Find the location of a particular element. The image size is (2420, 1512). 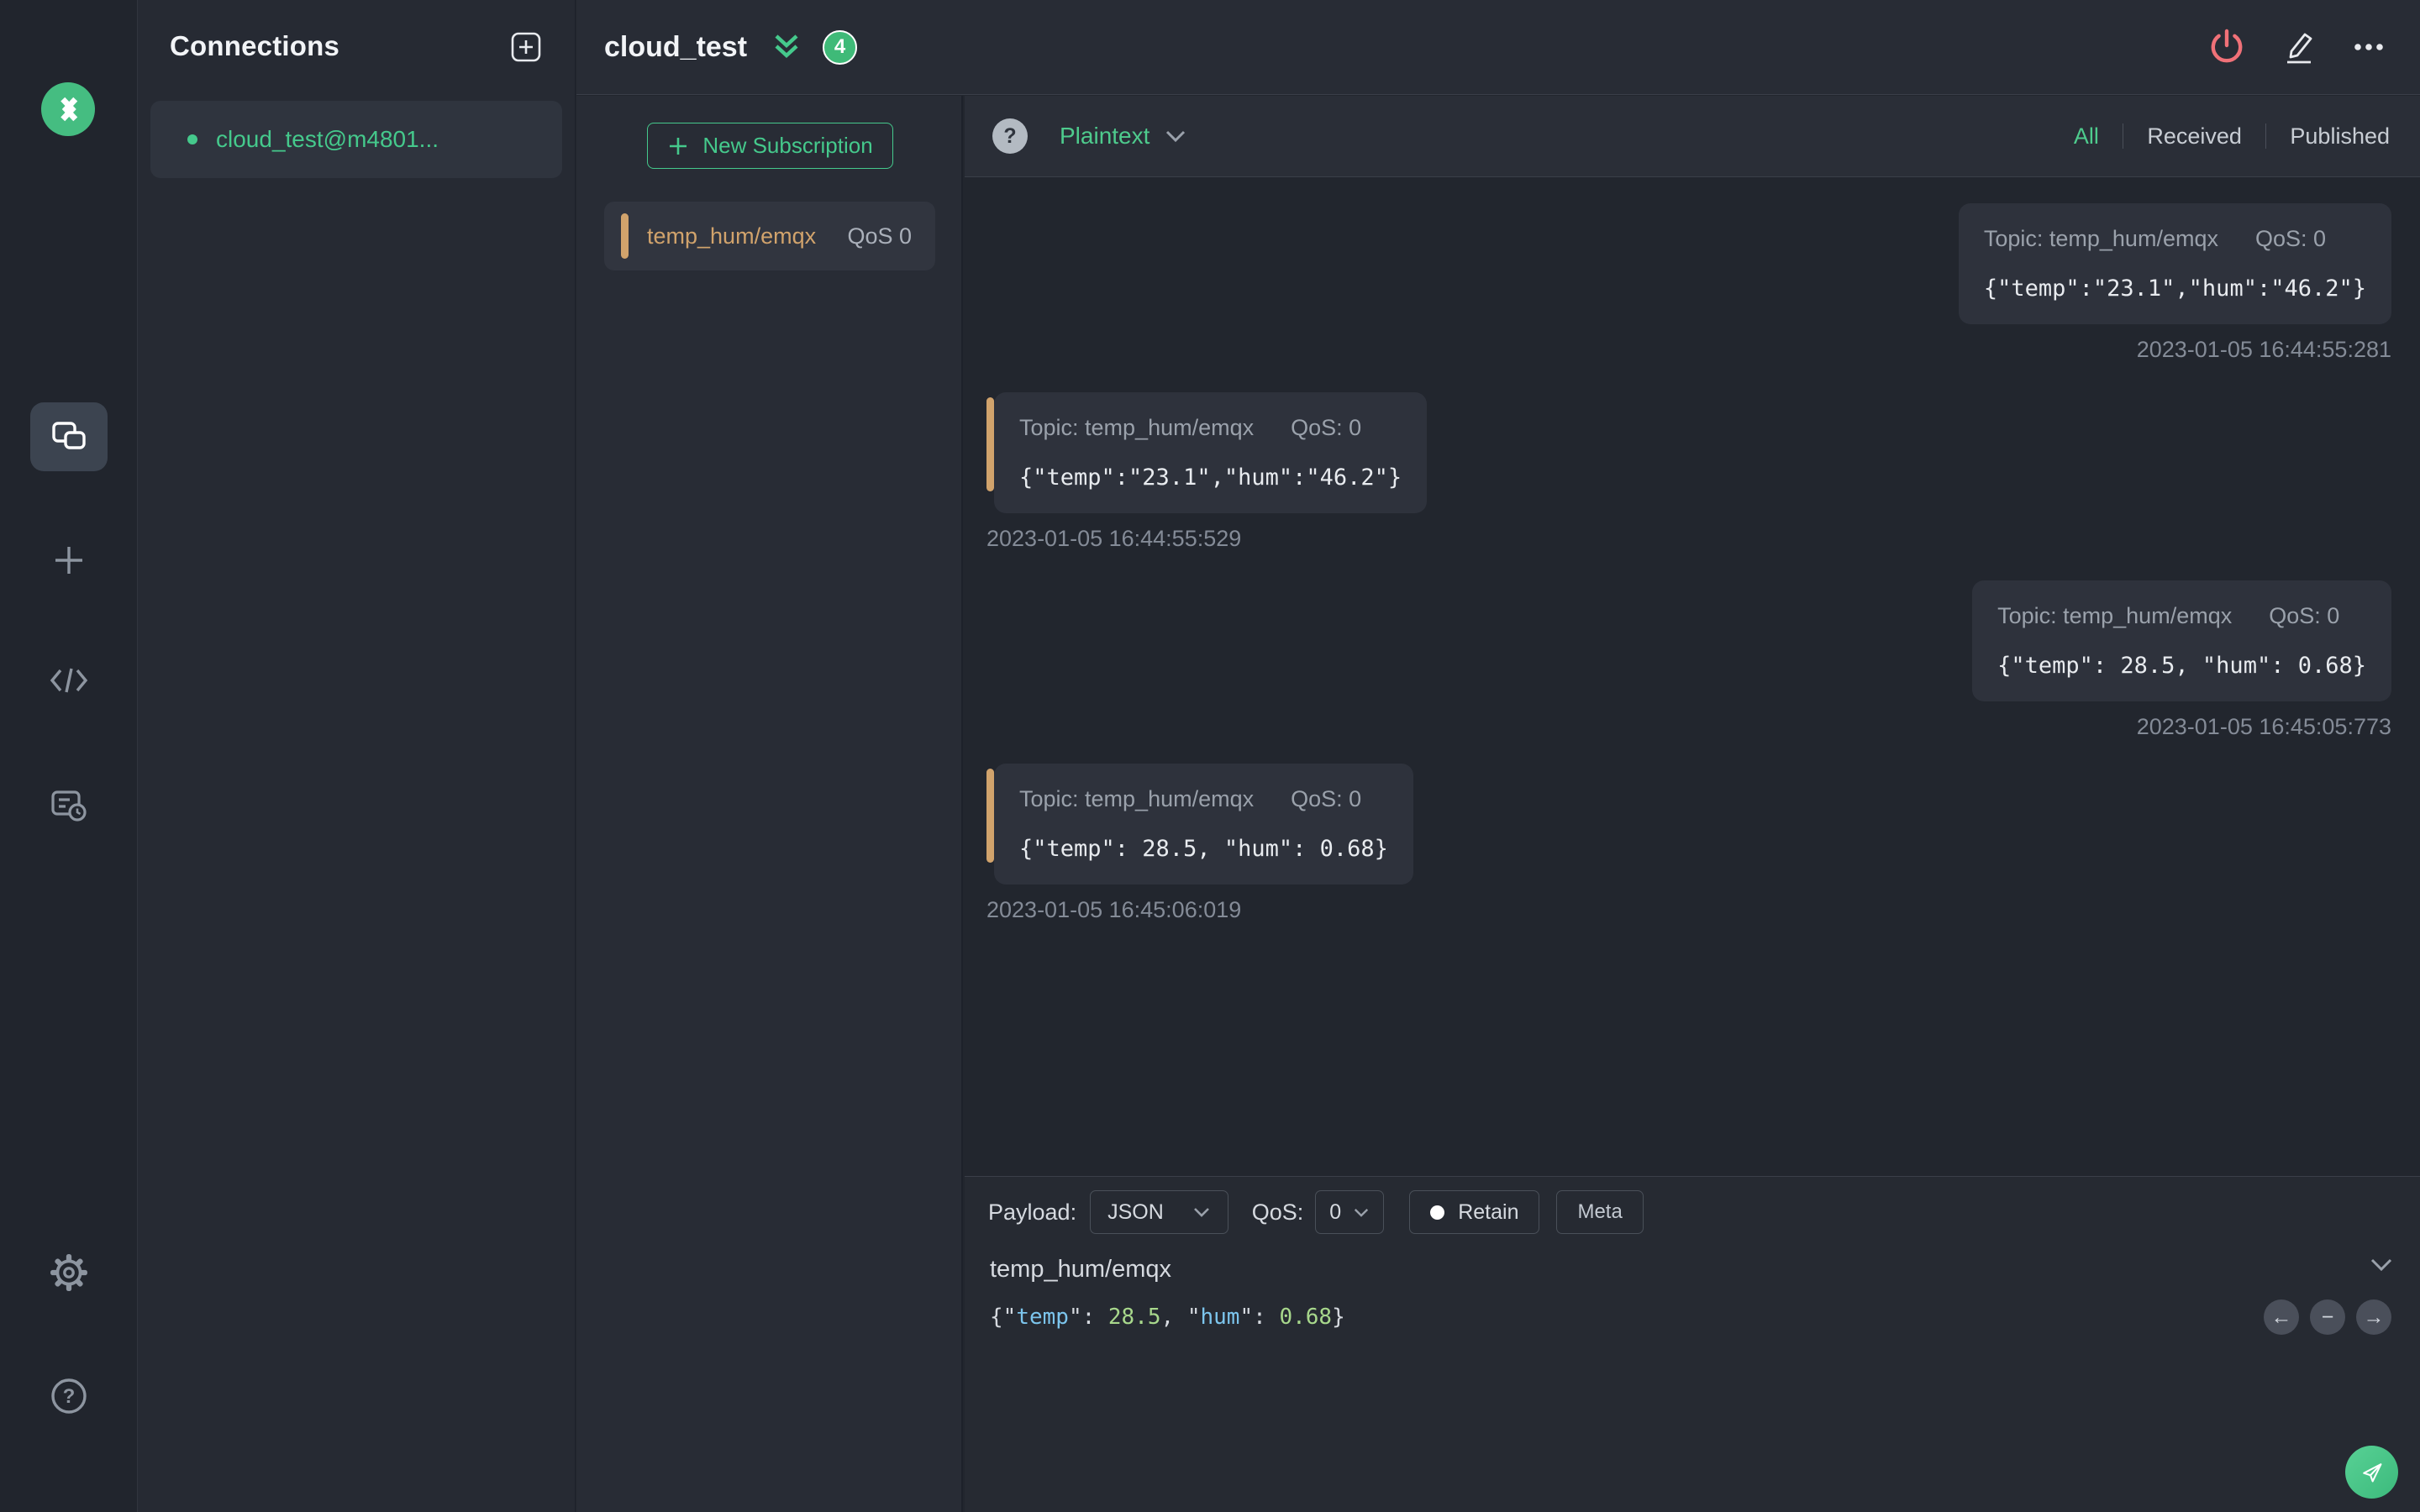

connection-topbar: cloud_test 4 is located at coordinates (1498, 47).